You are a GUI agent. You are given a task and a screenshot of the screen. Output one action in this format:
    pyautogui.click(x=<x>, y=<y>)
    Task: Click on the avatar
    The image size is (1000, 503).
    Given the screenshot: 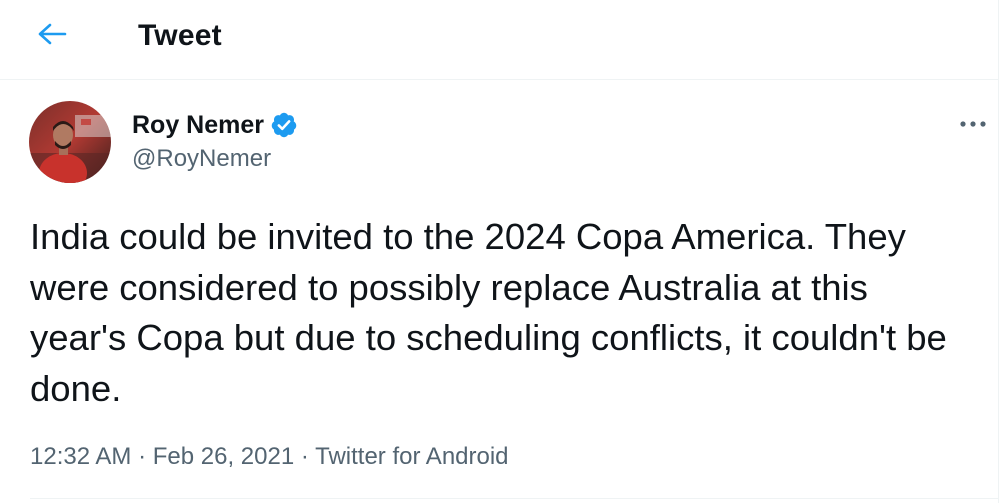 What is the action you would take?
    pyautogui.click(x=70, y=142)
    